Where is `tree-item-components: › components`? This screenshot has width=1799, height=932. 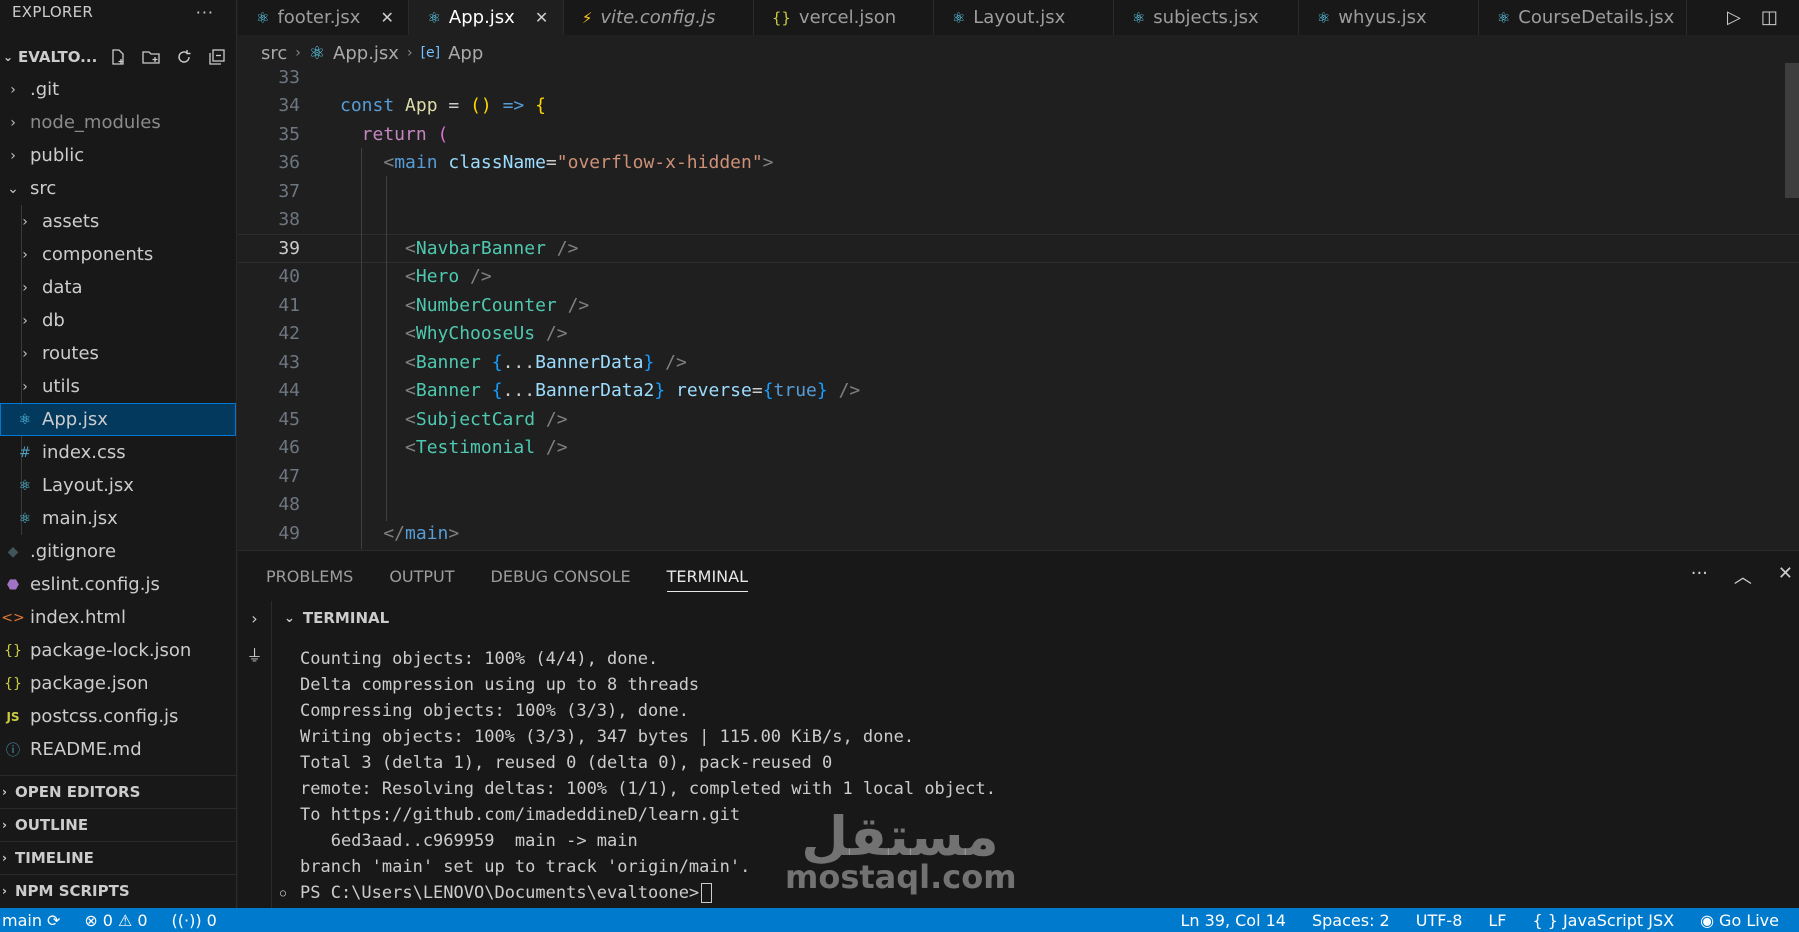
tree-item-components: › components is located at coordinates (118, 254).